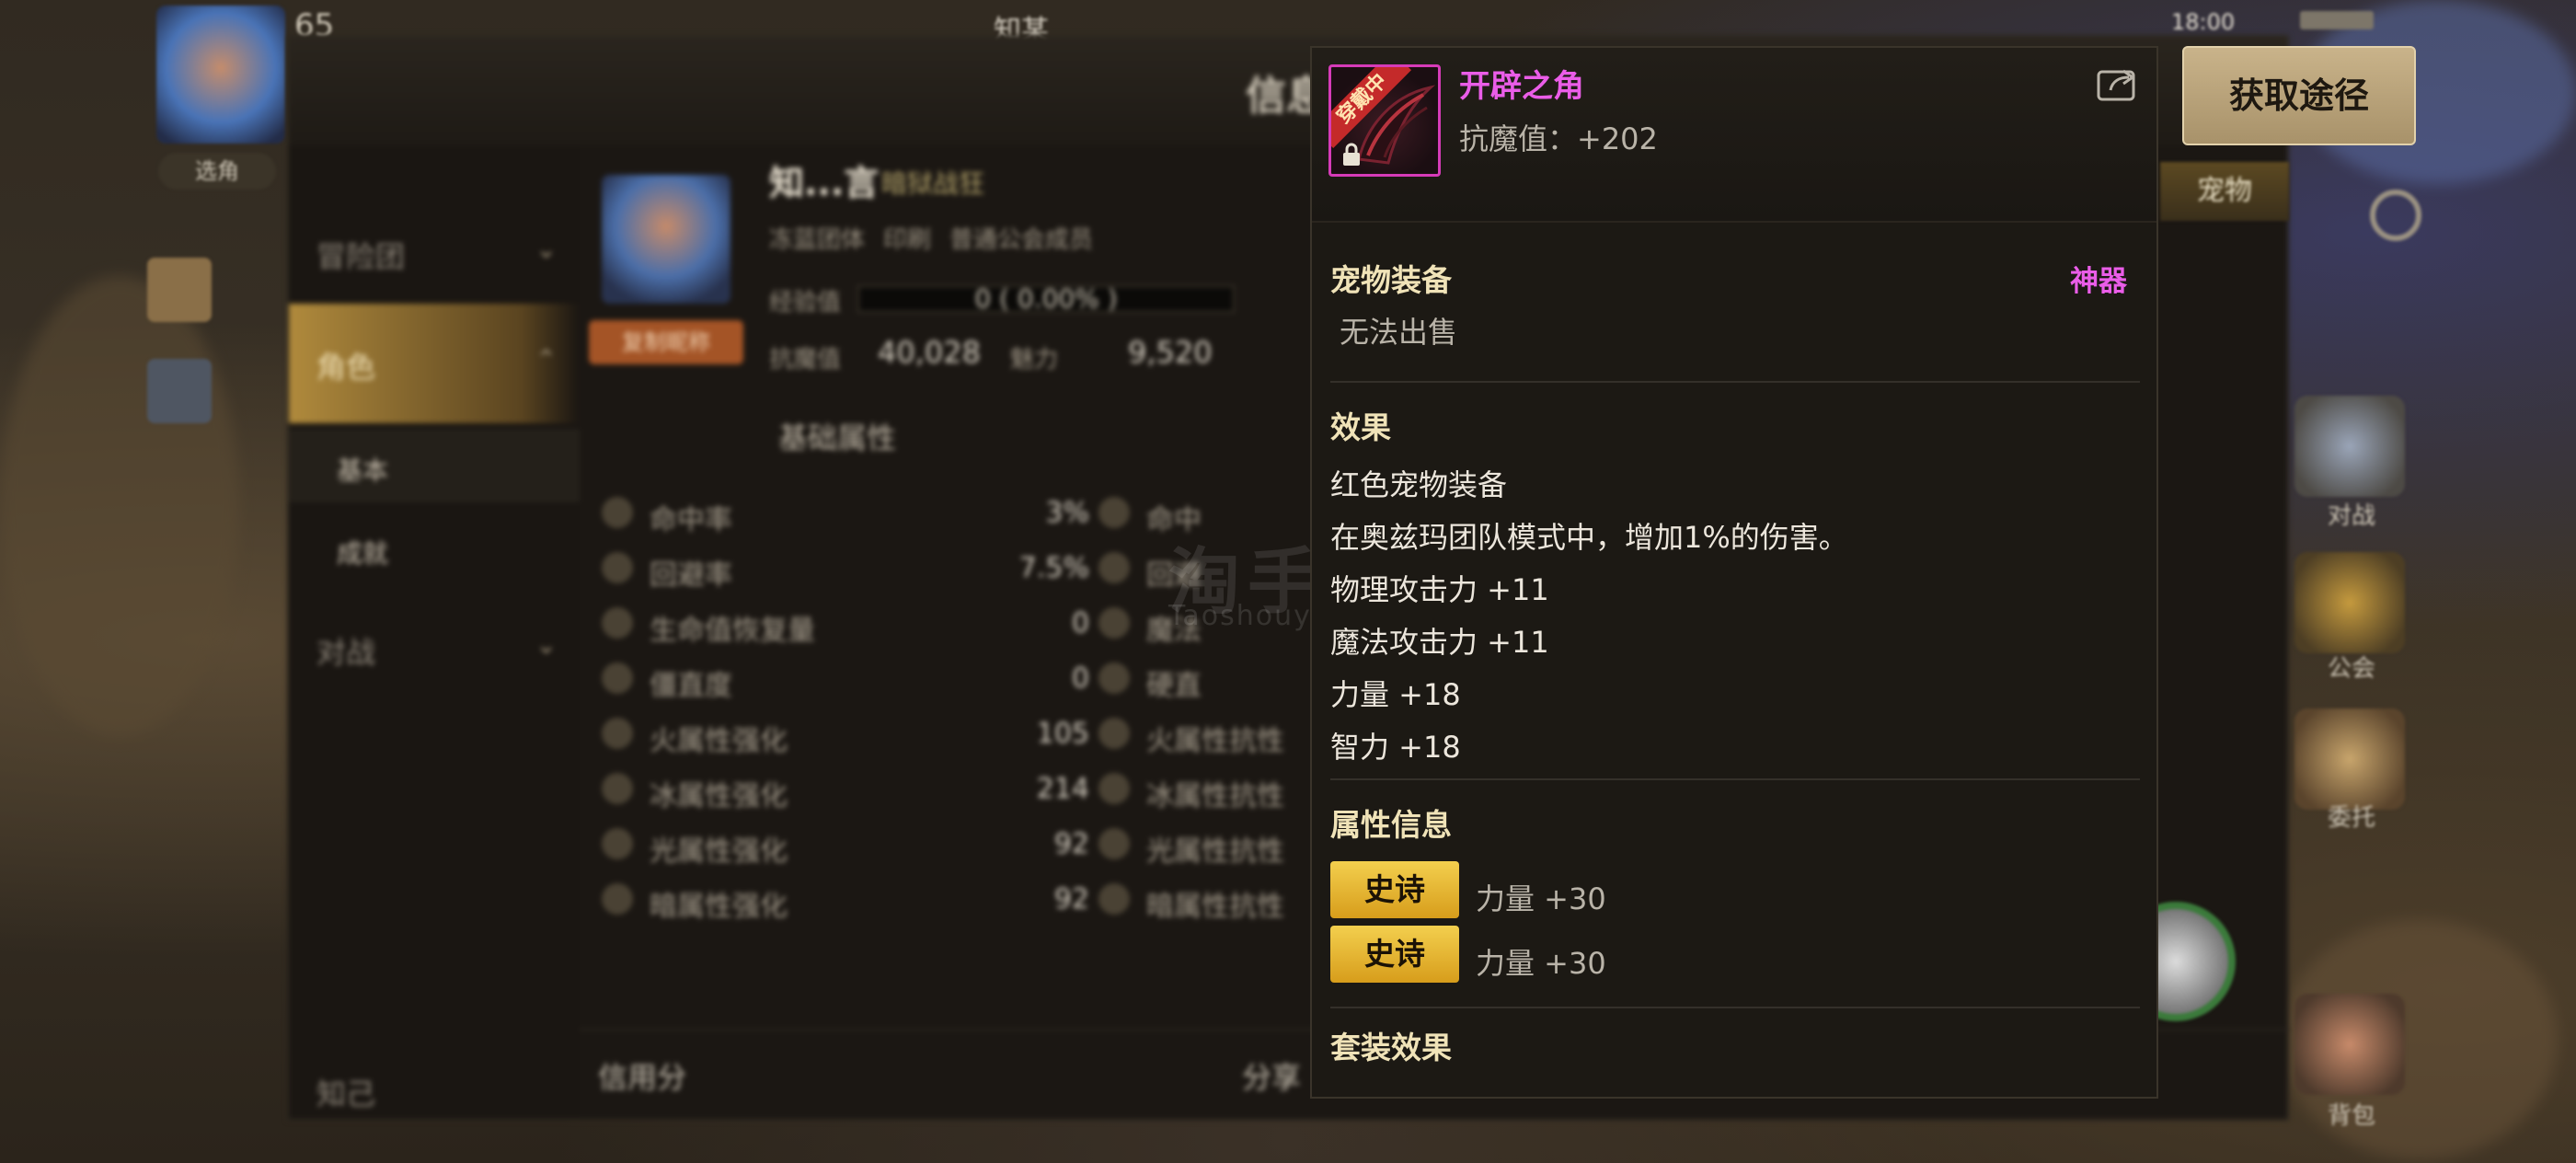 This screenshot has width=2576, height=1163. Describe the element at coordinates (845, 734) in the screenshot. I see `attribute-row: 火属性强化 105` at that location.